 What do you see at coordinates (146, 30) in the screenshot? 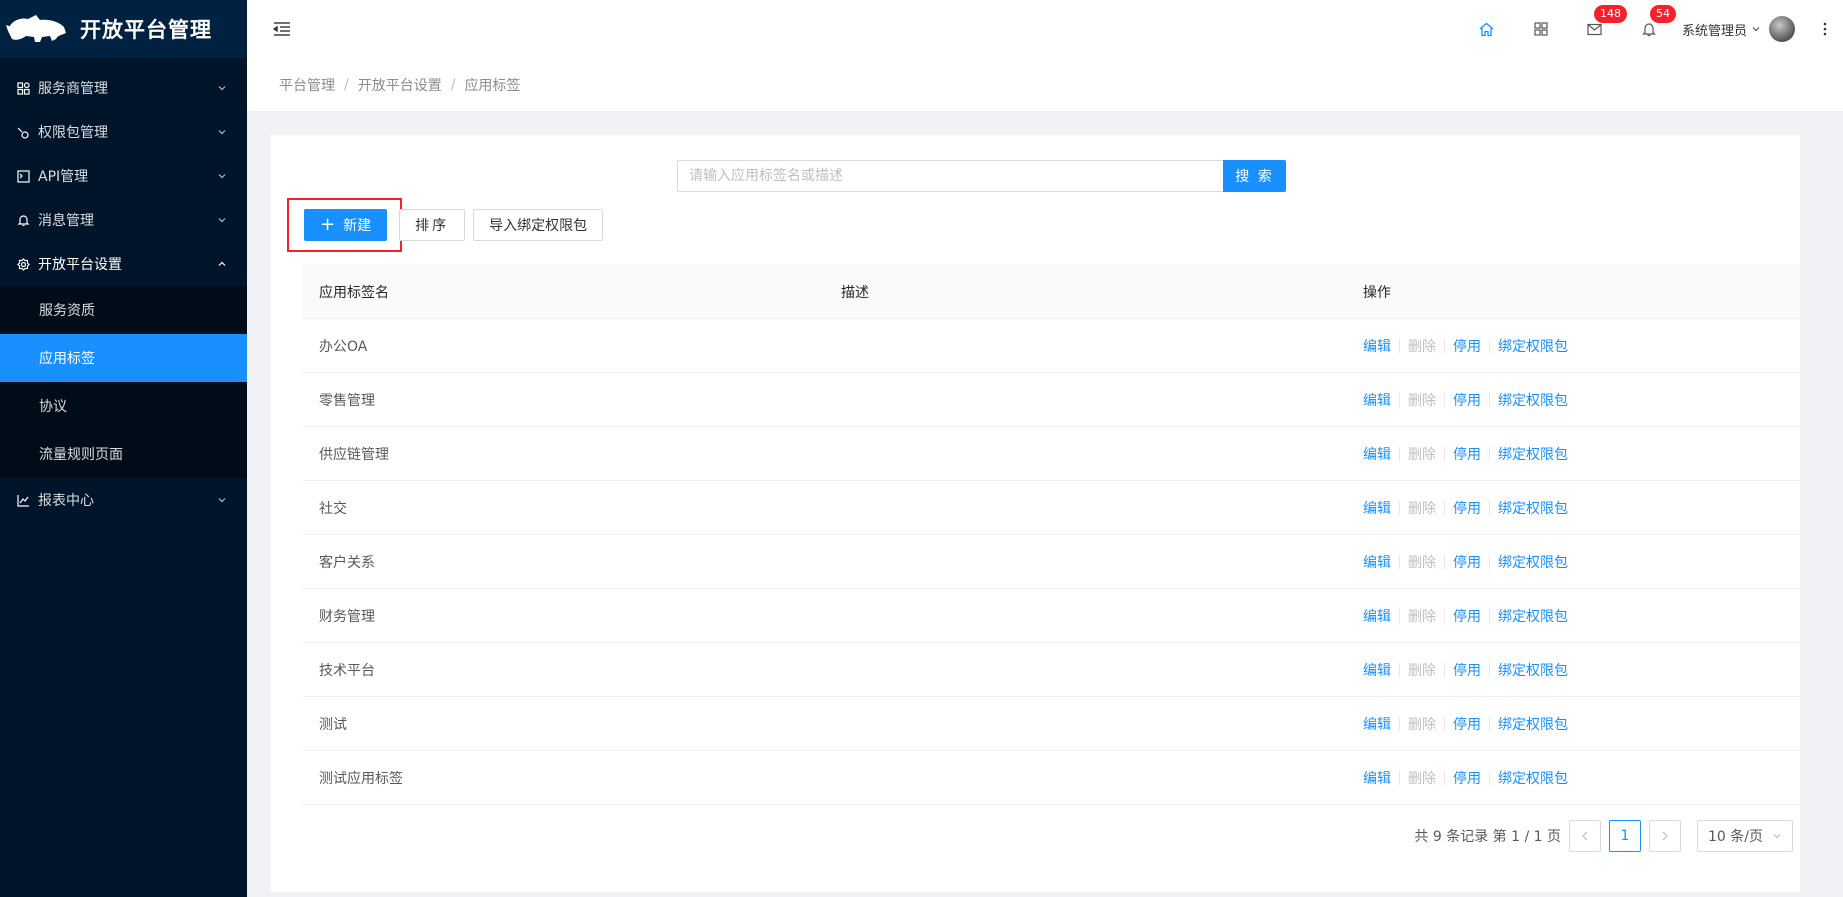
I see `app-title: 开放平台管理` at bounding box center [146, 30].